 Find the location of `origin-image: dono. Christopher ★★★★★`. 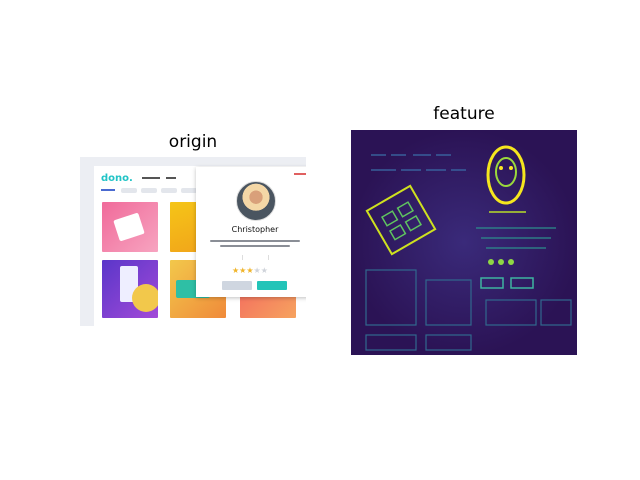

origin-image: dono. Christopher ★★★★★ is located at coordinates (193, 241).